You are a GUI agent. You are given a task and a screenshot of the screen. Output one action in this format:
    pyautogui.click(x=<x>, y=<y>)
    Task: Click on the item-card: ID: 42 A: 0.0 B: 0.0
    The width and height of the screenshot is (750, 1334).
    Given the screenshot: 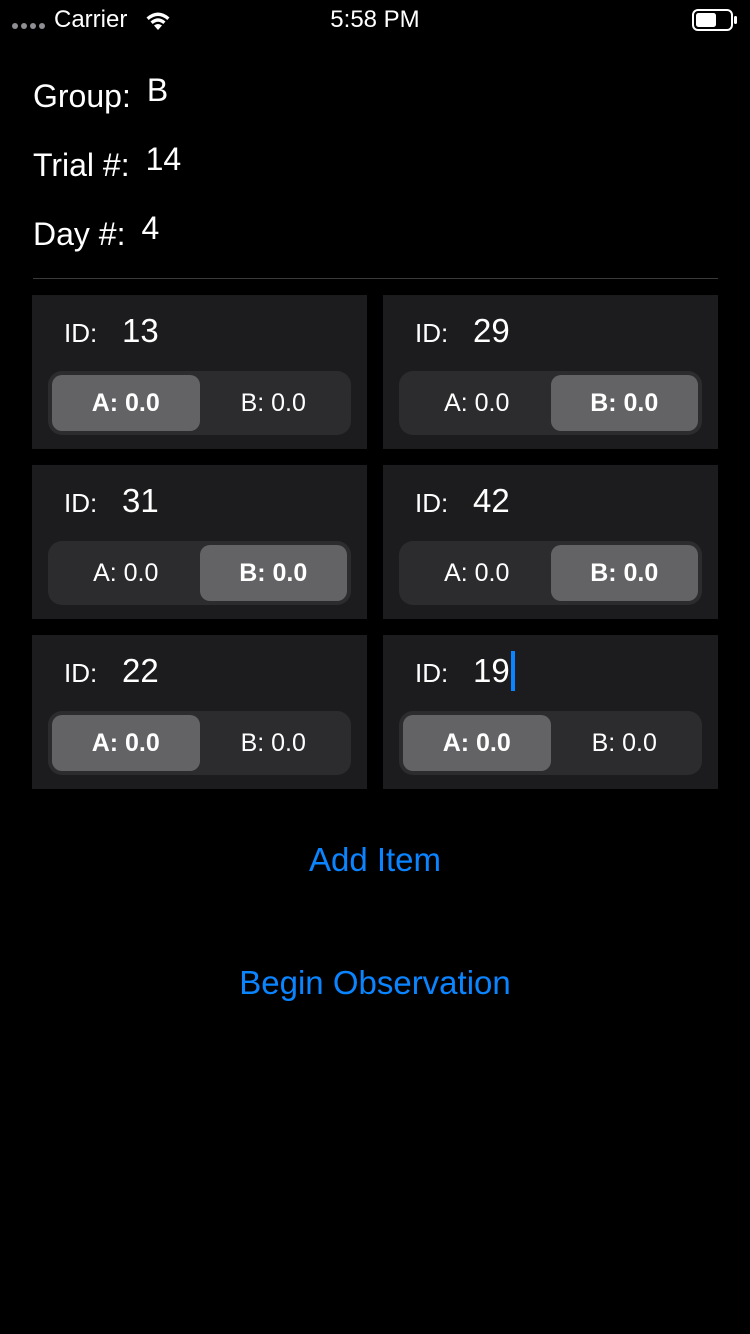 What is the action you would take?
    pyautogui.click(x=550, y=542)
    